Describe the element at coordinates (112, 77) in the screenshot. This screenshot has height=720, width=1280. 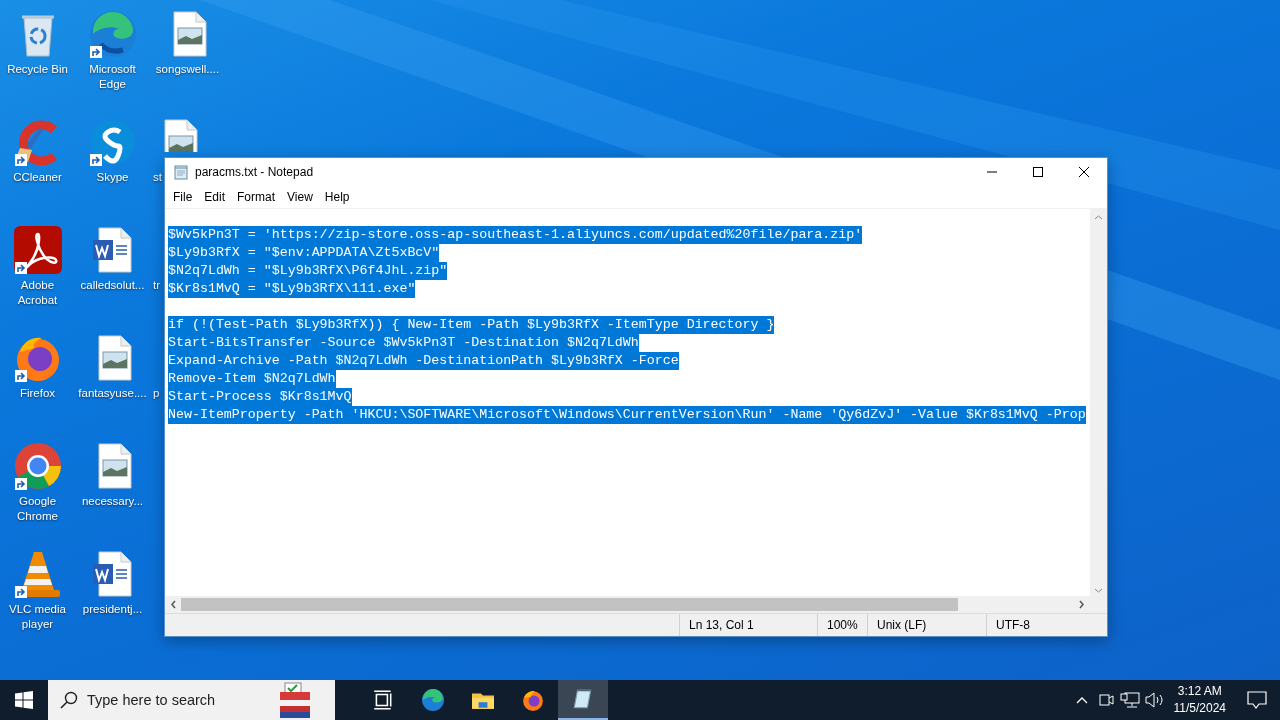
I see `desktop-icon-label: Microsoft Edge` at that location.